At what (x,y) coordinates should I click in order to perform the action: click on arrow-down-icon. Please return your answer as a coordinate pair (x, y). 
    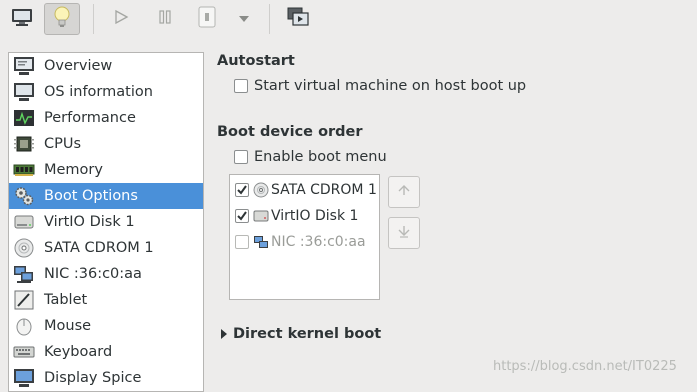
    Looking at the image, I should click on (404, 233).